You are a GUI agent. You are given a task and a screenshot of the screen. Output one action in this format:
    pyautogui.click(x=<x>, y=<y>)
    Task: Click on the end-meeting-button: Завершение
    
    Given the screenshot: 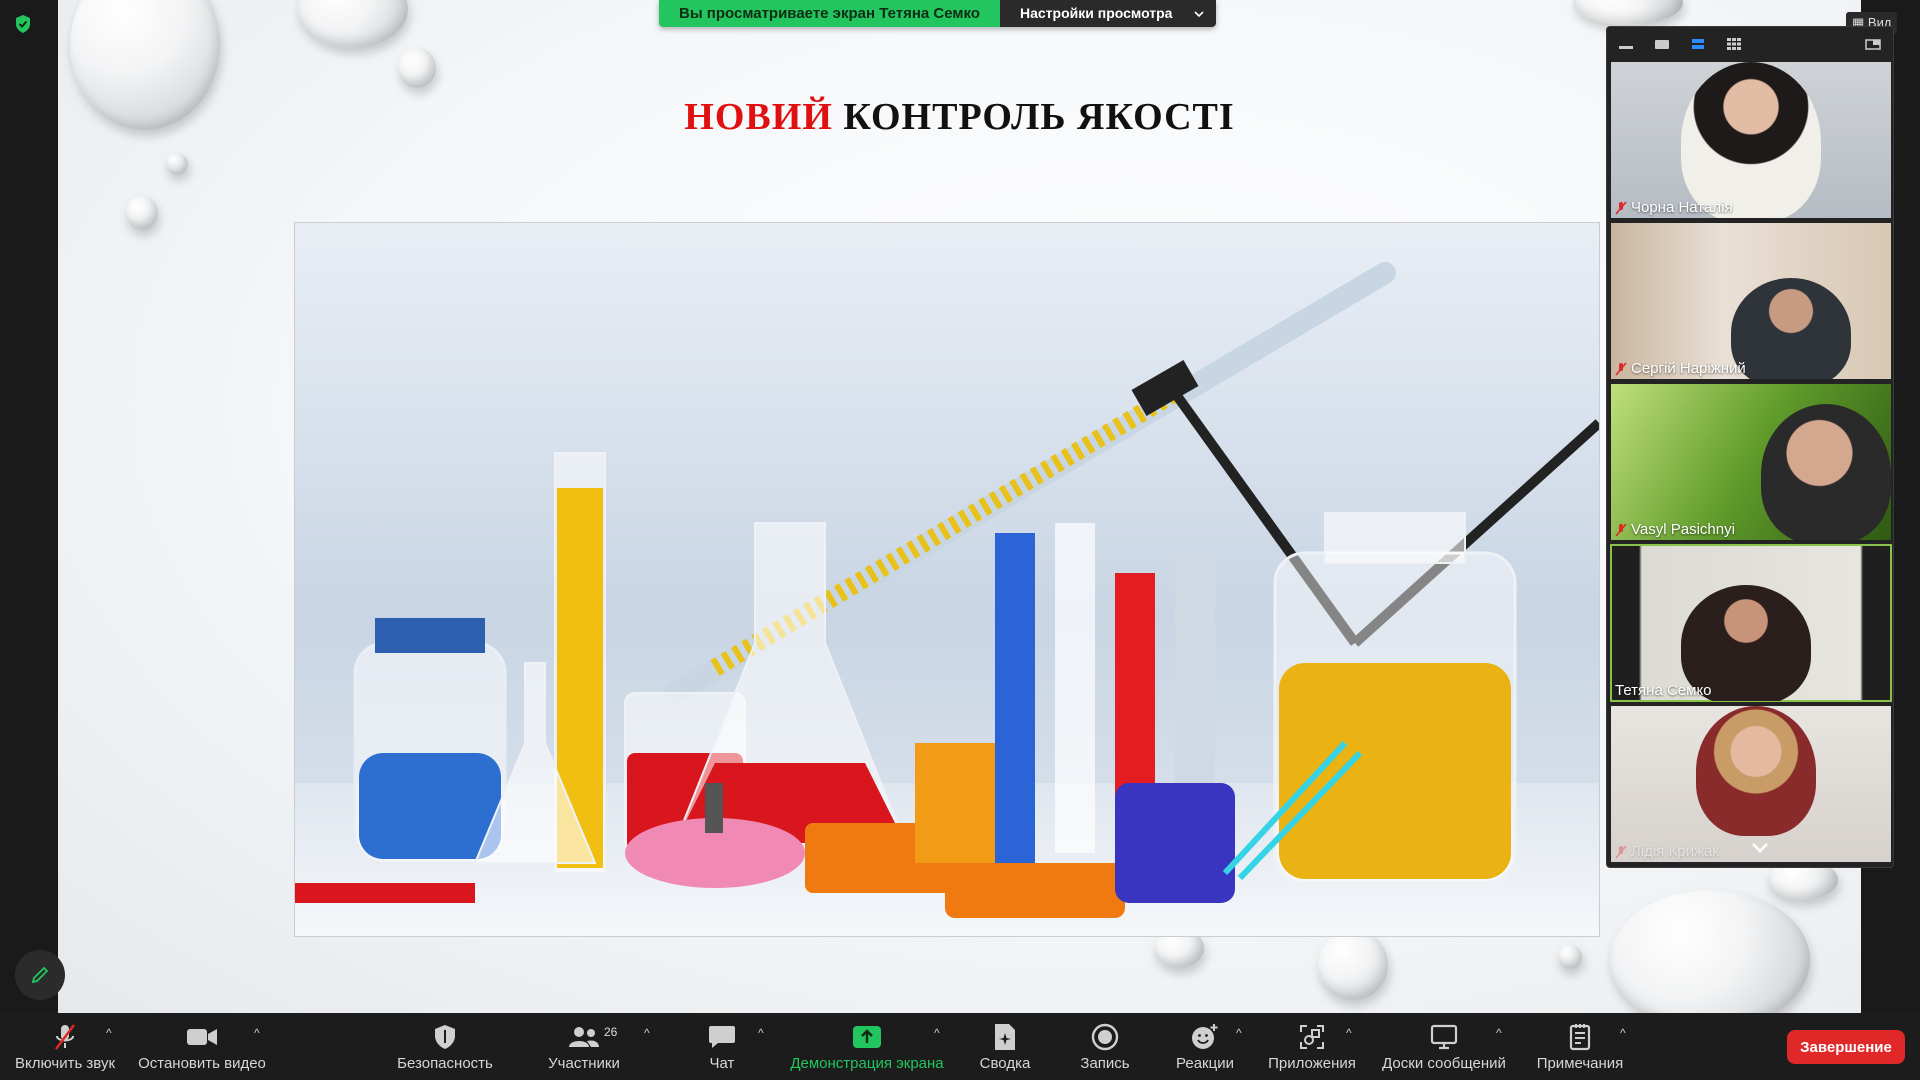 What is the action you would take?
    pyautogui.click(x=1846, y=1047)
    